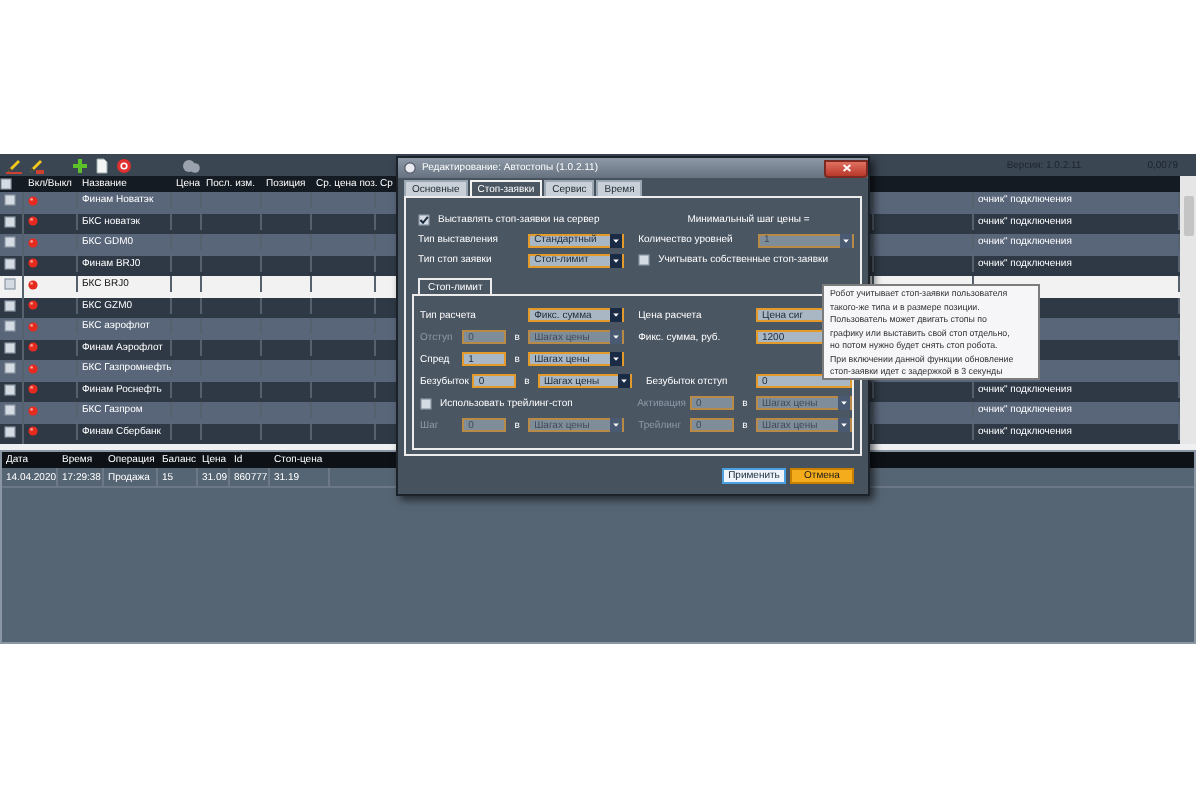 Image resolution: width=1200 pixels, height=800 pixels. I want to click on close-button, so click(846, 168).